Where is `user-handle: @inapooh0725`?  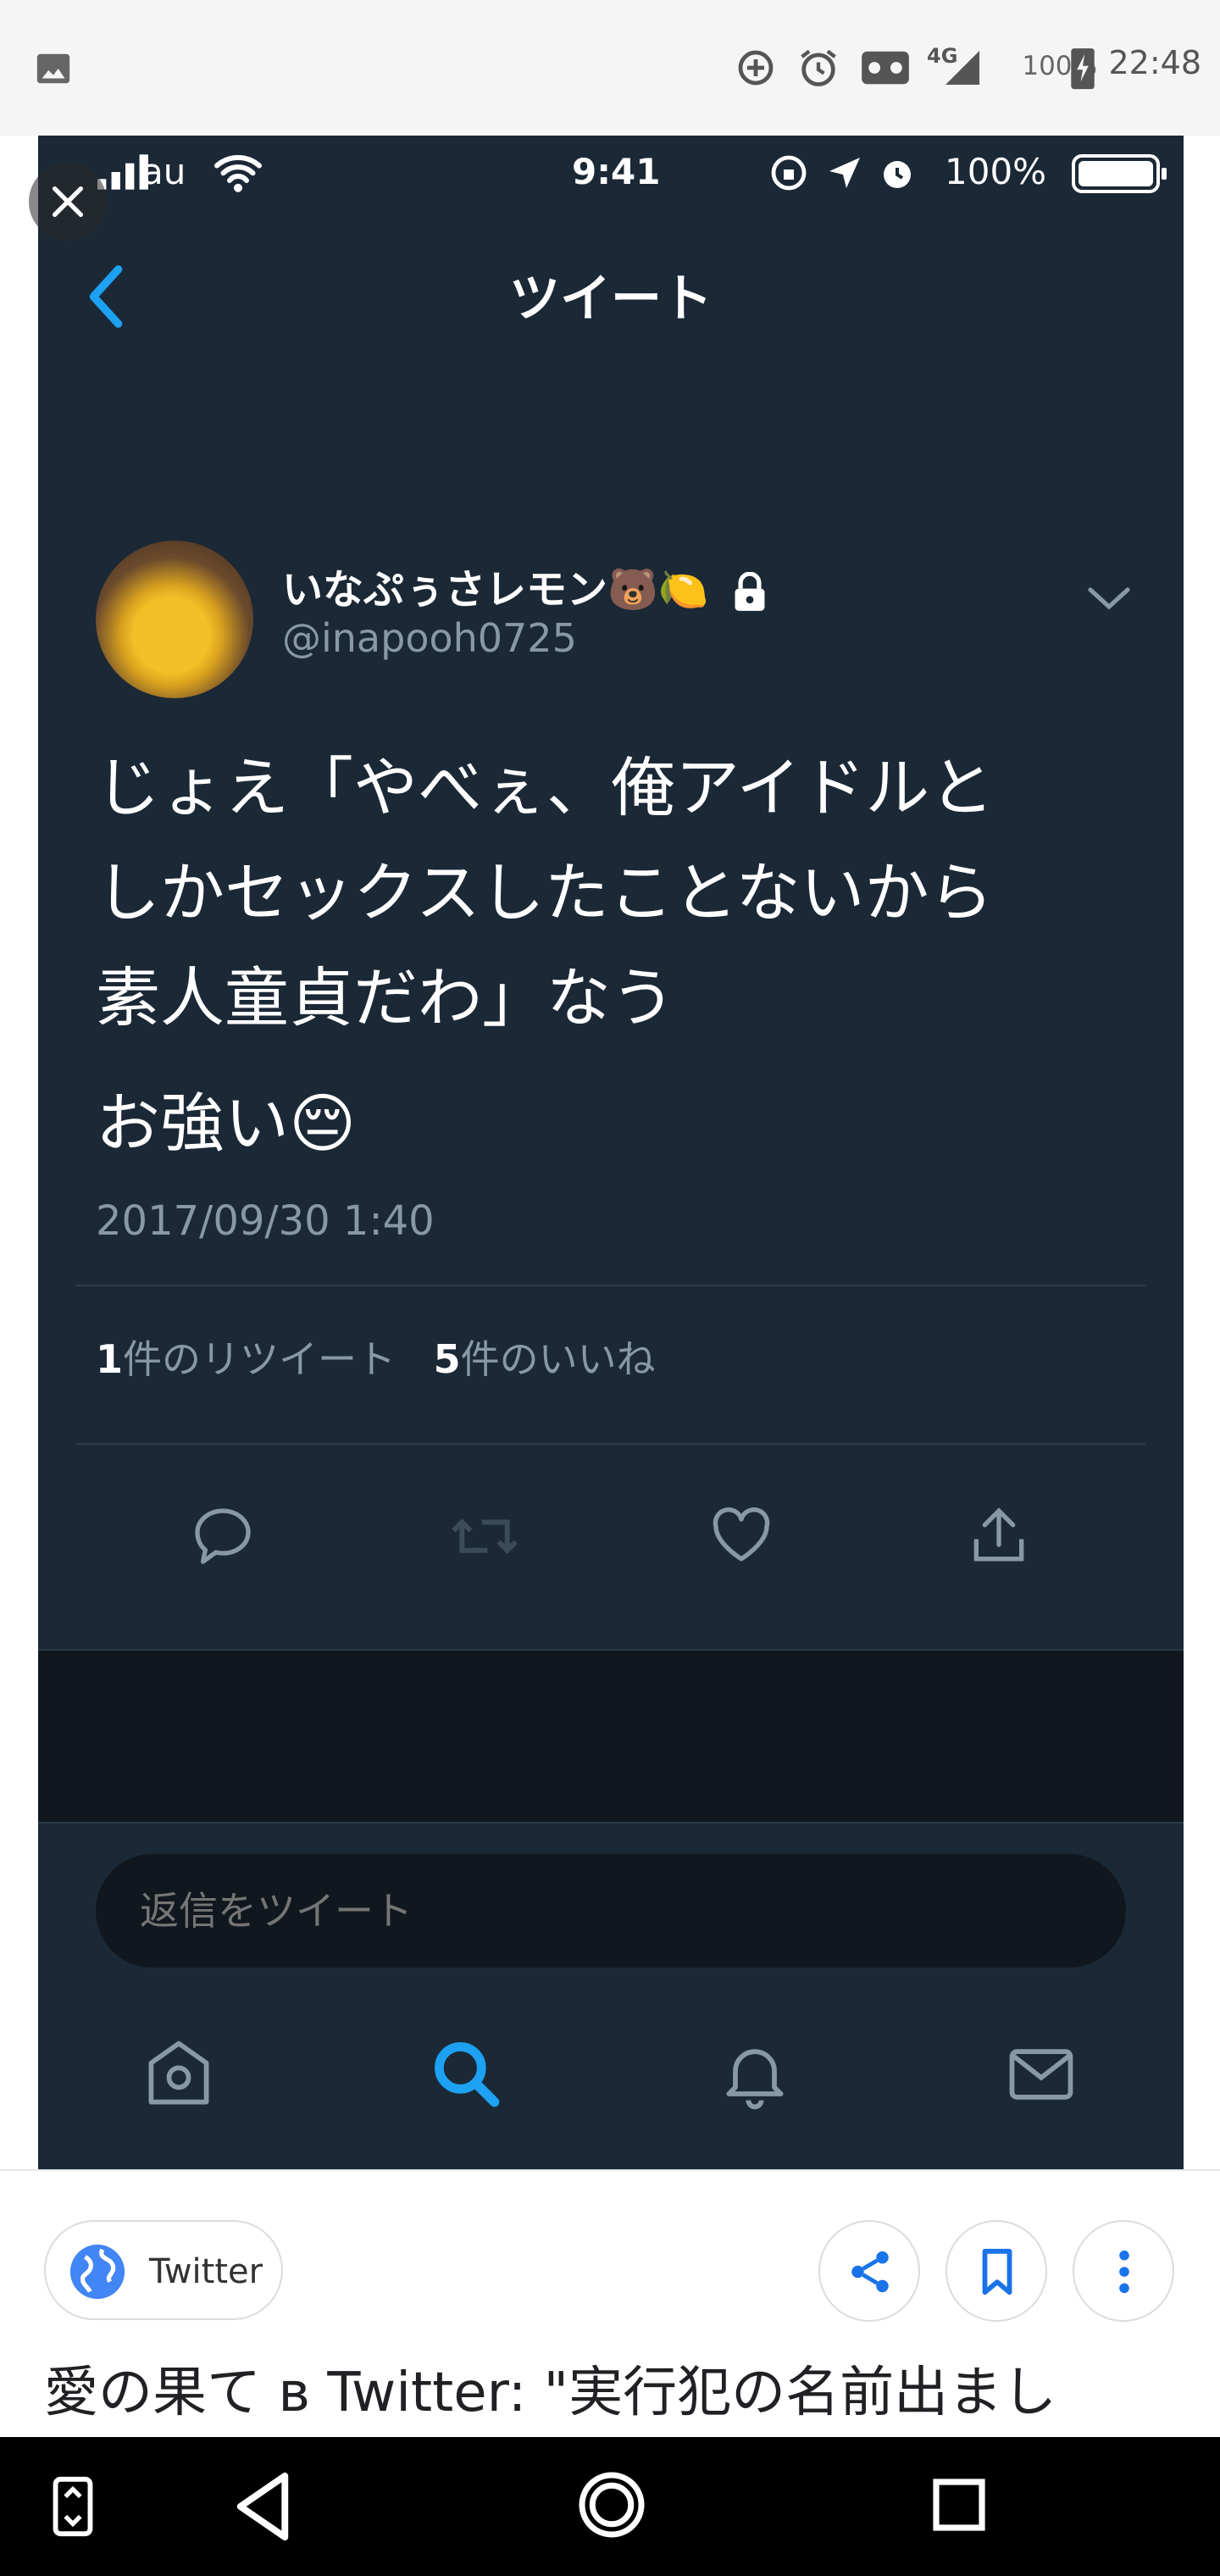
user-handle: @inapooh0725 is located at coordinates (429, 638).